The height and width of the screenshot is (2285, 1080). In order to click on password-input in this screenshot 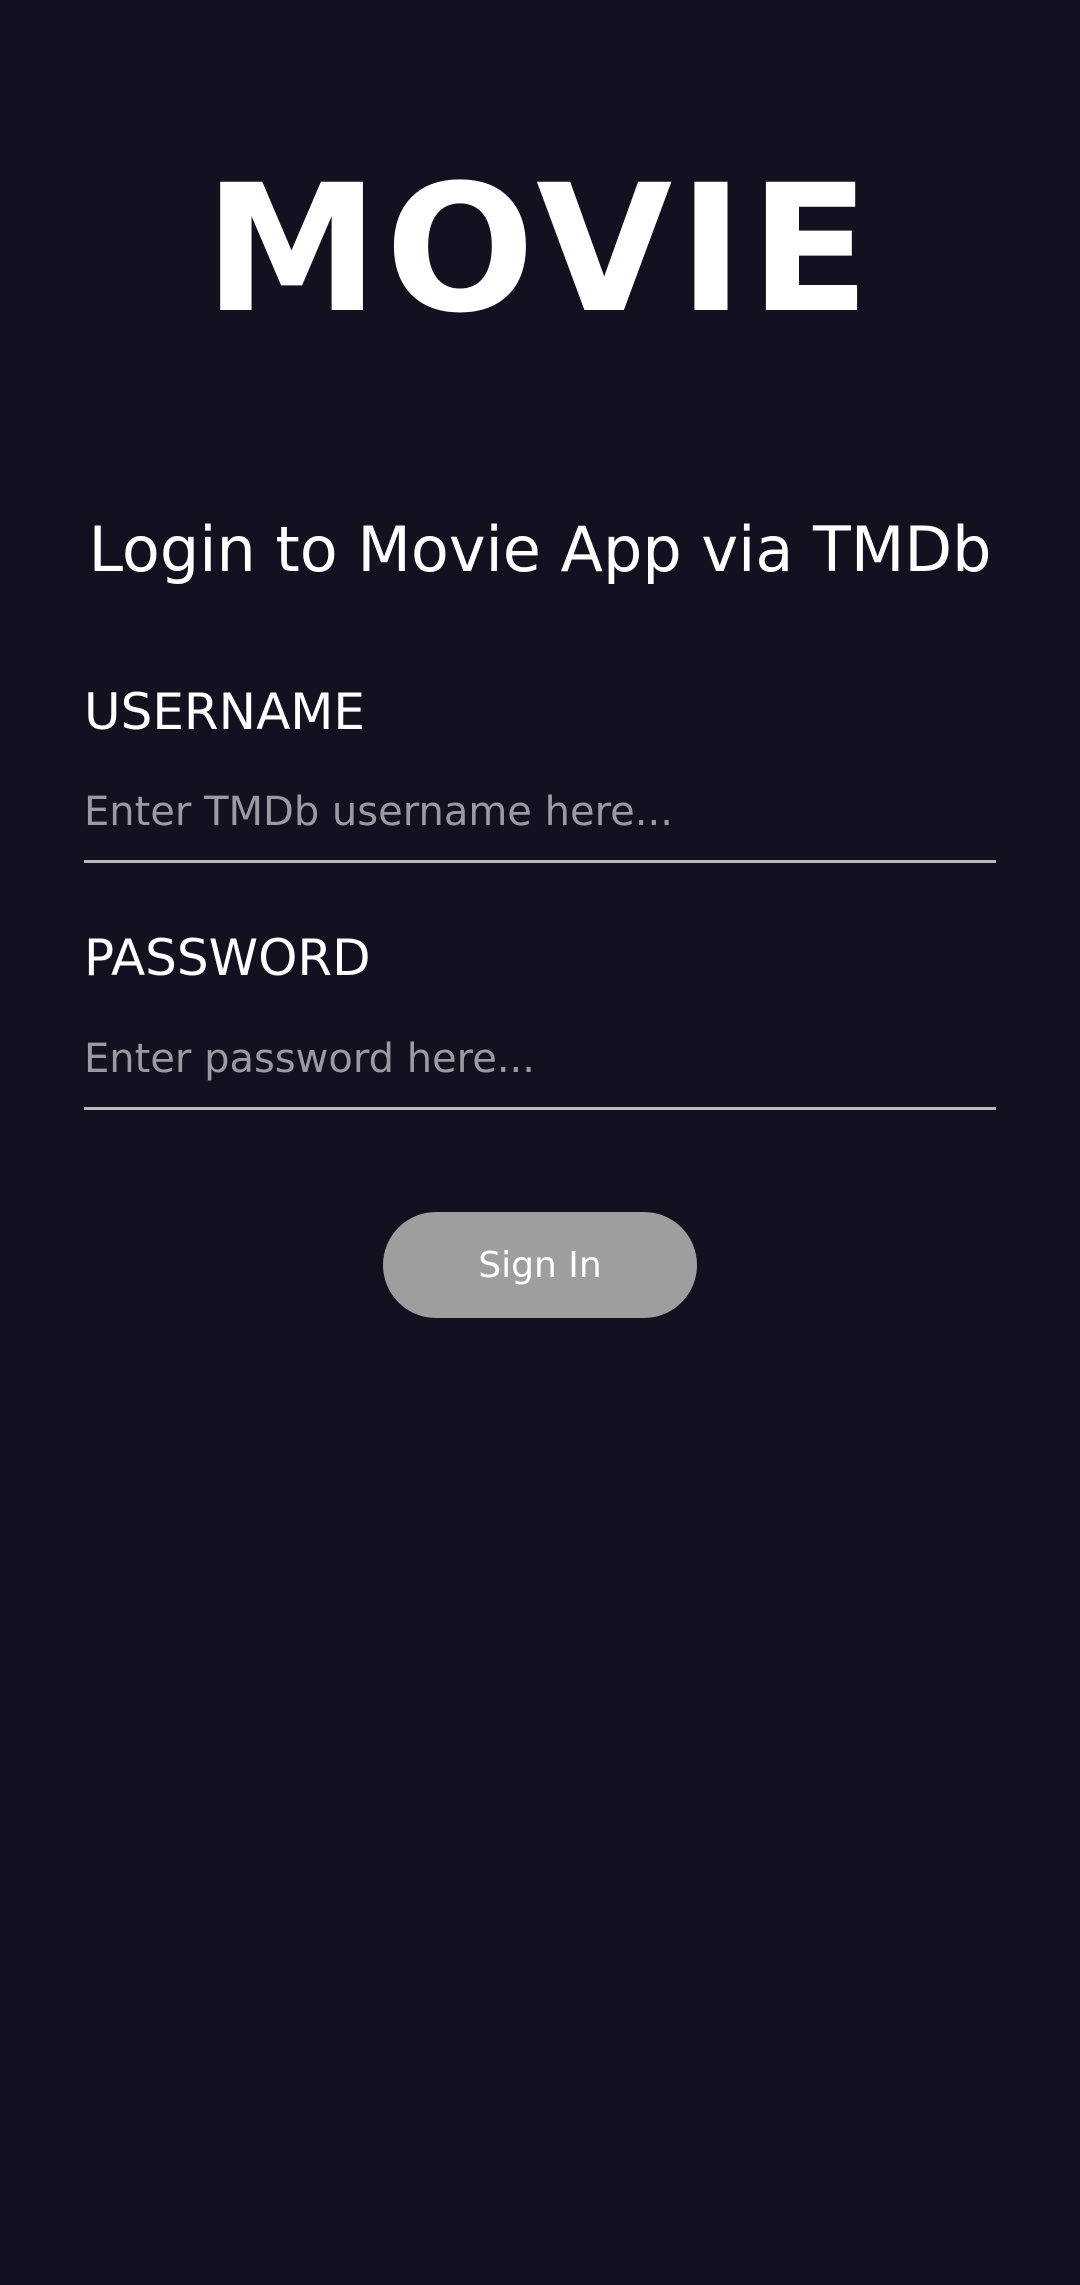, I will do `click(540, 1060)`.